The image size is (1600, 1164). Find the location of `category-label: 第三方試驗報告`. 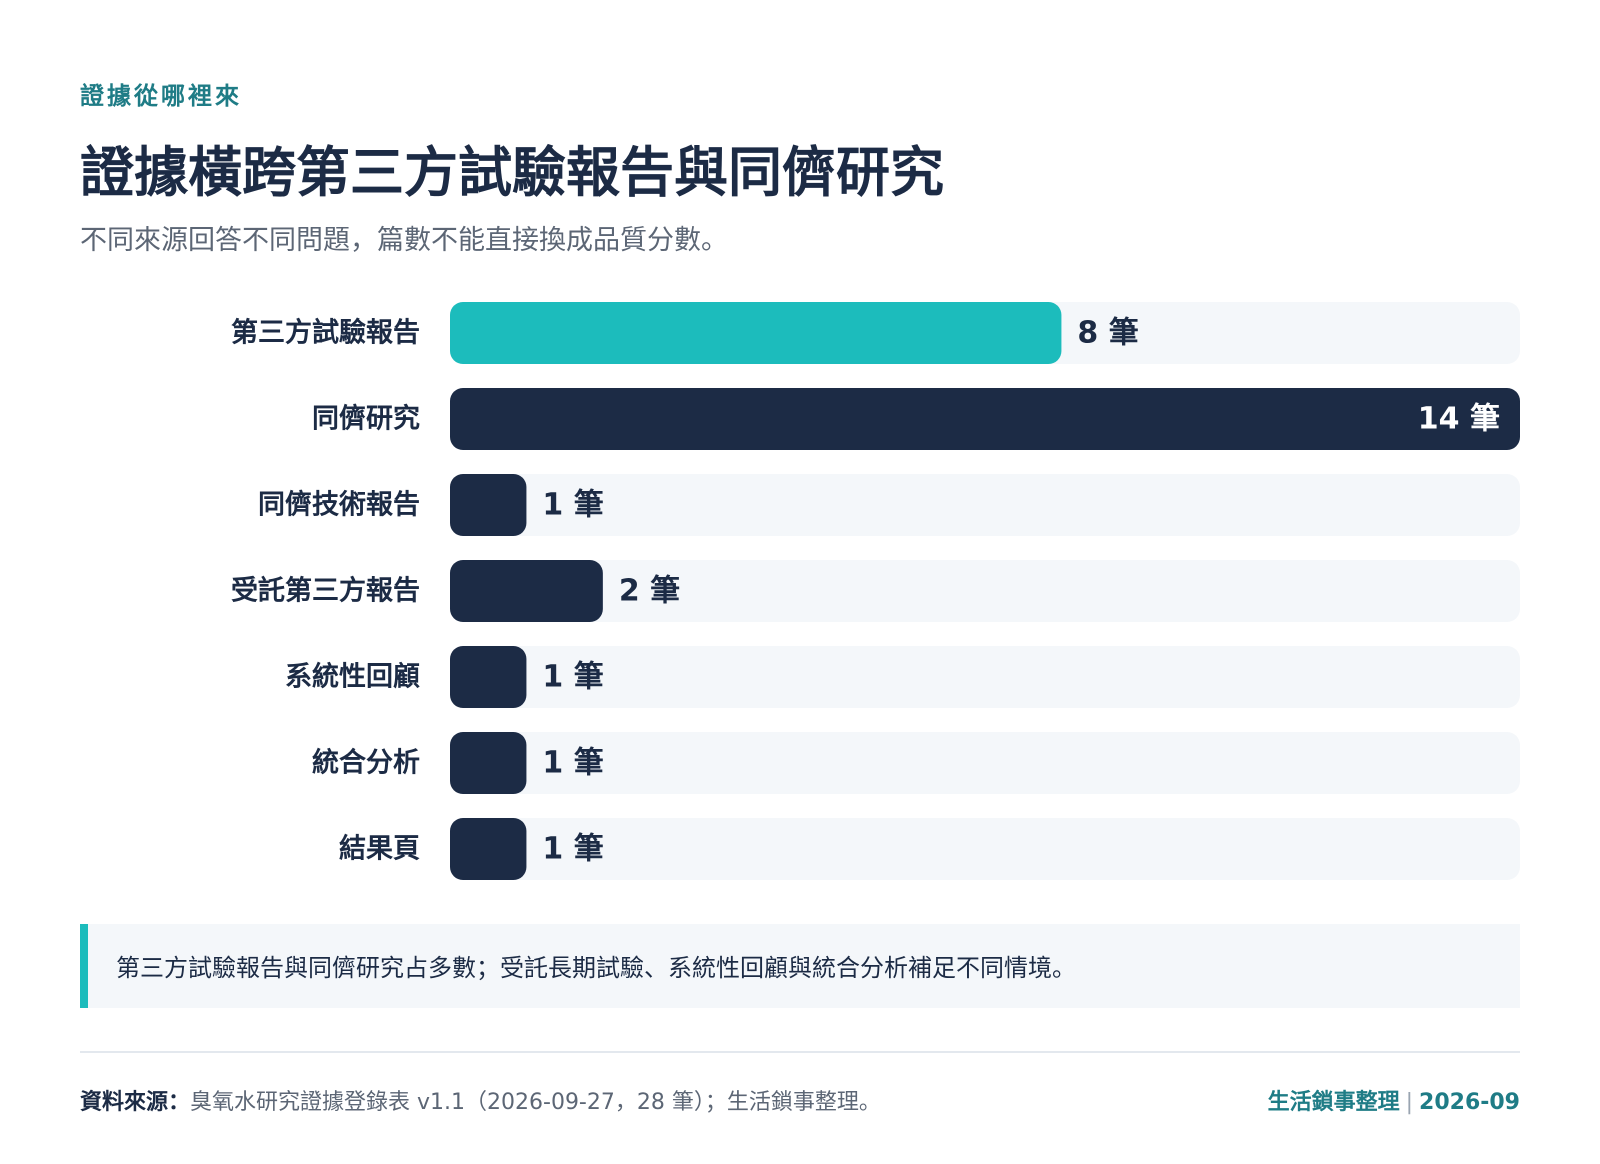

category-label: 第三方試驗報告 is located at coordinates (325, 333).